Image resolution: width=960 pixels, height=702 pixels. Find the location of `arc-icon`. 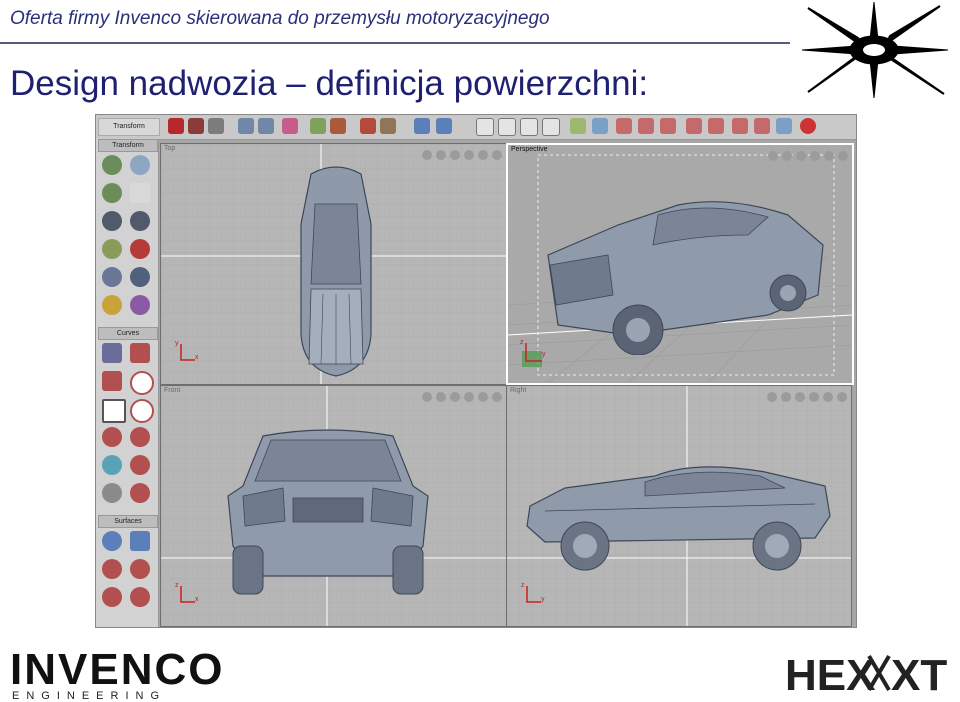

arc-icon is located at coordinates (112, 381).